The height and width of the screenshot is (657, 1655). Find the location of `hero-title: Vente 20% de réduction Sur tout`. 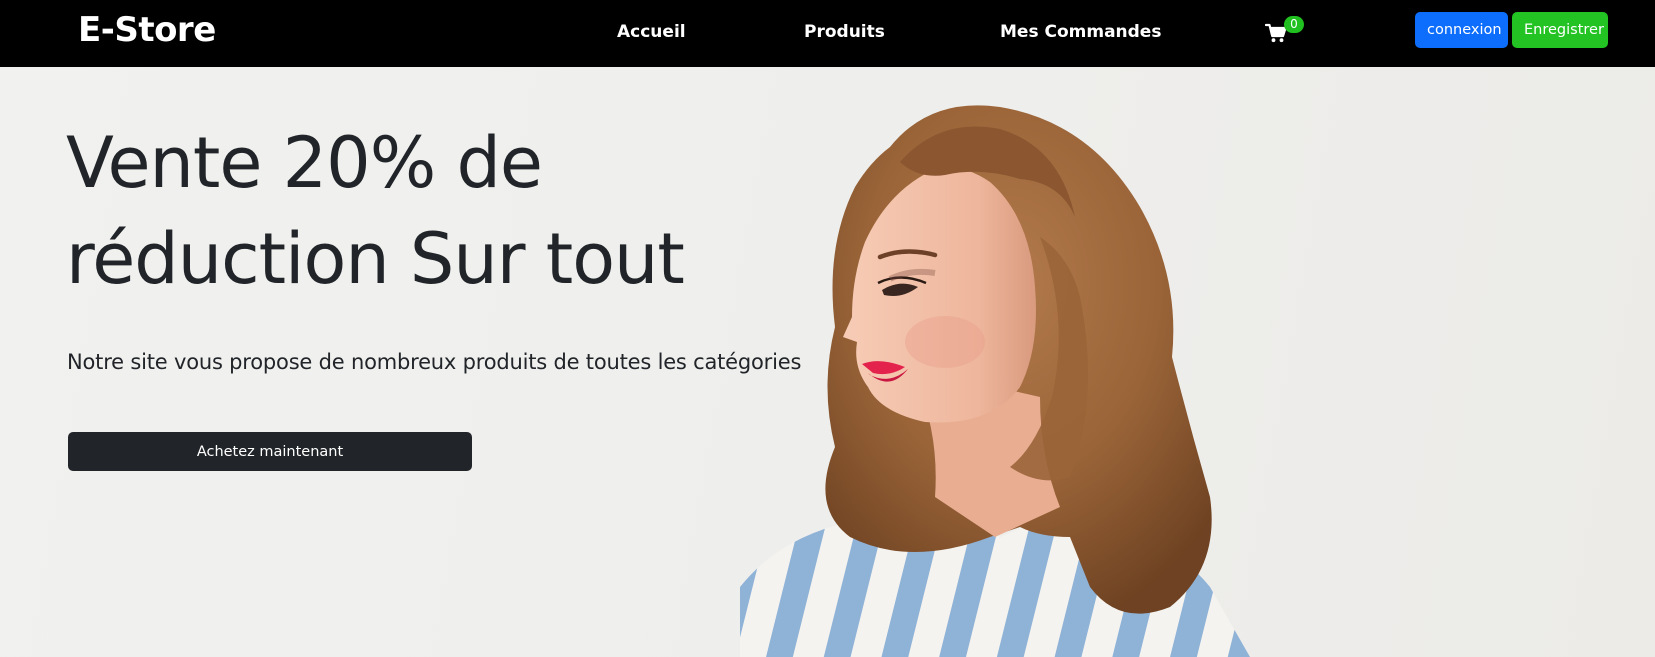

hero-title: Vente 20% de réduction Sur tout is located at coordinates (375, 211).